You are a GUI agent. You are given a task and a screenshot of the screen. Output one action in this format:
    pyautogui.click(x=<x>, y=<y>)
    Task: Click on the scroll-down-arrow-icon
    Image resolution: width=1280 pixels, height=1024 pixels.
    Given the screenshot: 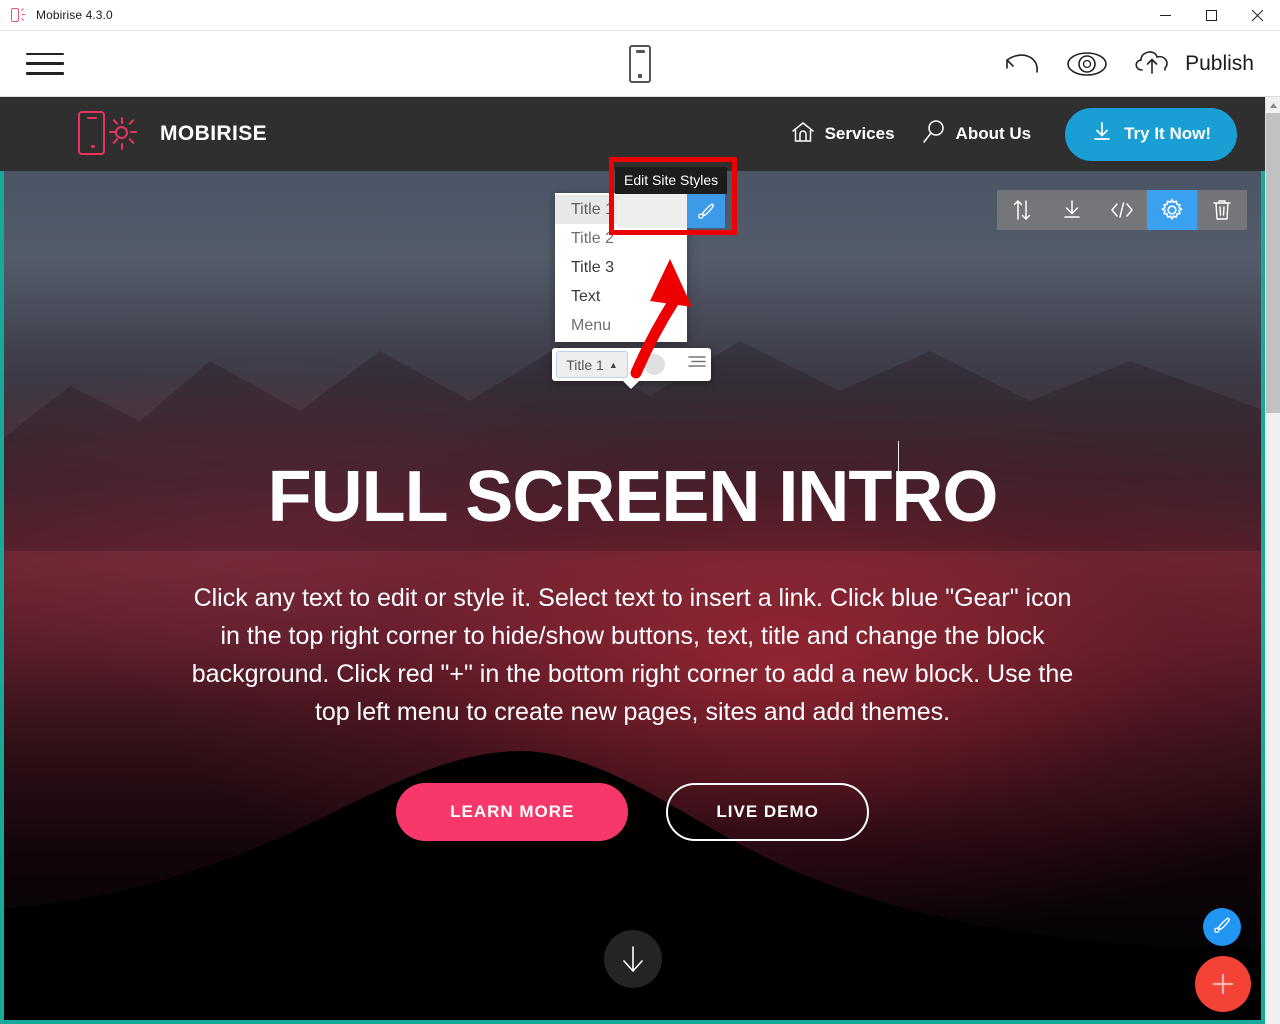 What is the action you would take?
    pyautogui.click(x=632, y=959)
    